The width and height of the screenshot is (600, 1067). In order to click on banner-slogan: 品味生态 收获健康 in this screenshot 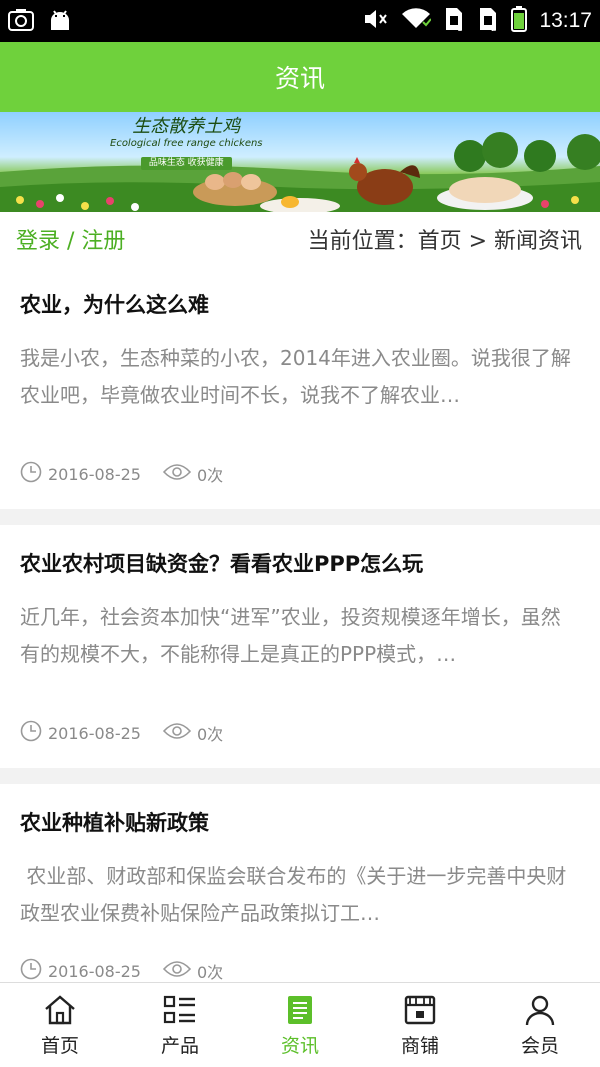, I will do `click(186, 163)`.